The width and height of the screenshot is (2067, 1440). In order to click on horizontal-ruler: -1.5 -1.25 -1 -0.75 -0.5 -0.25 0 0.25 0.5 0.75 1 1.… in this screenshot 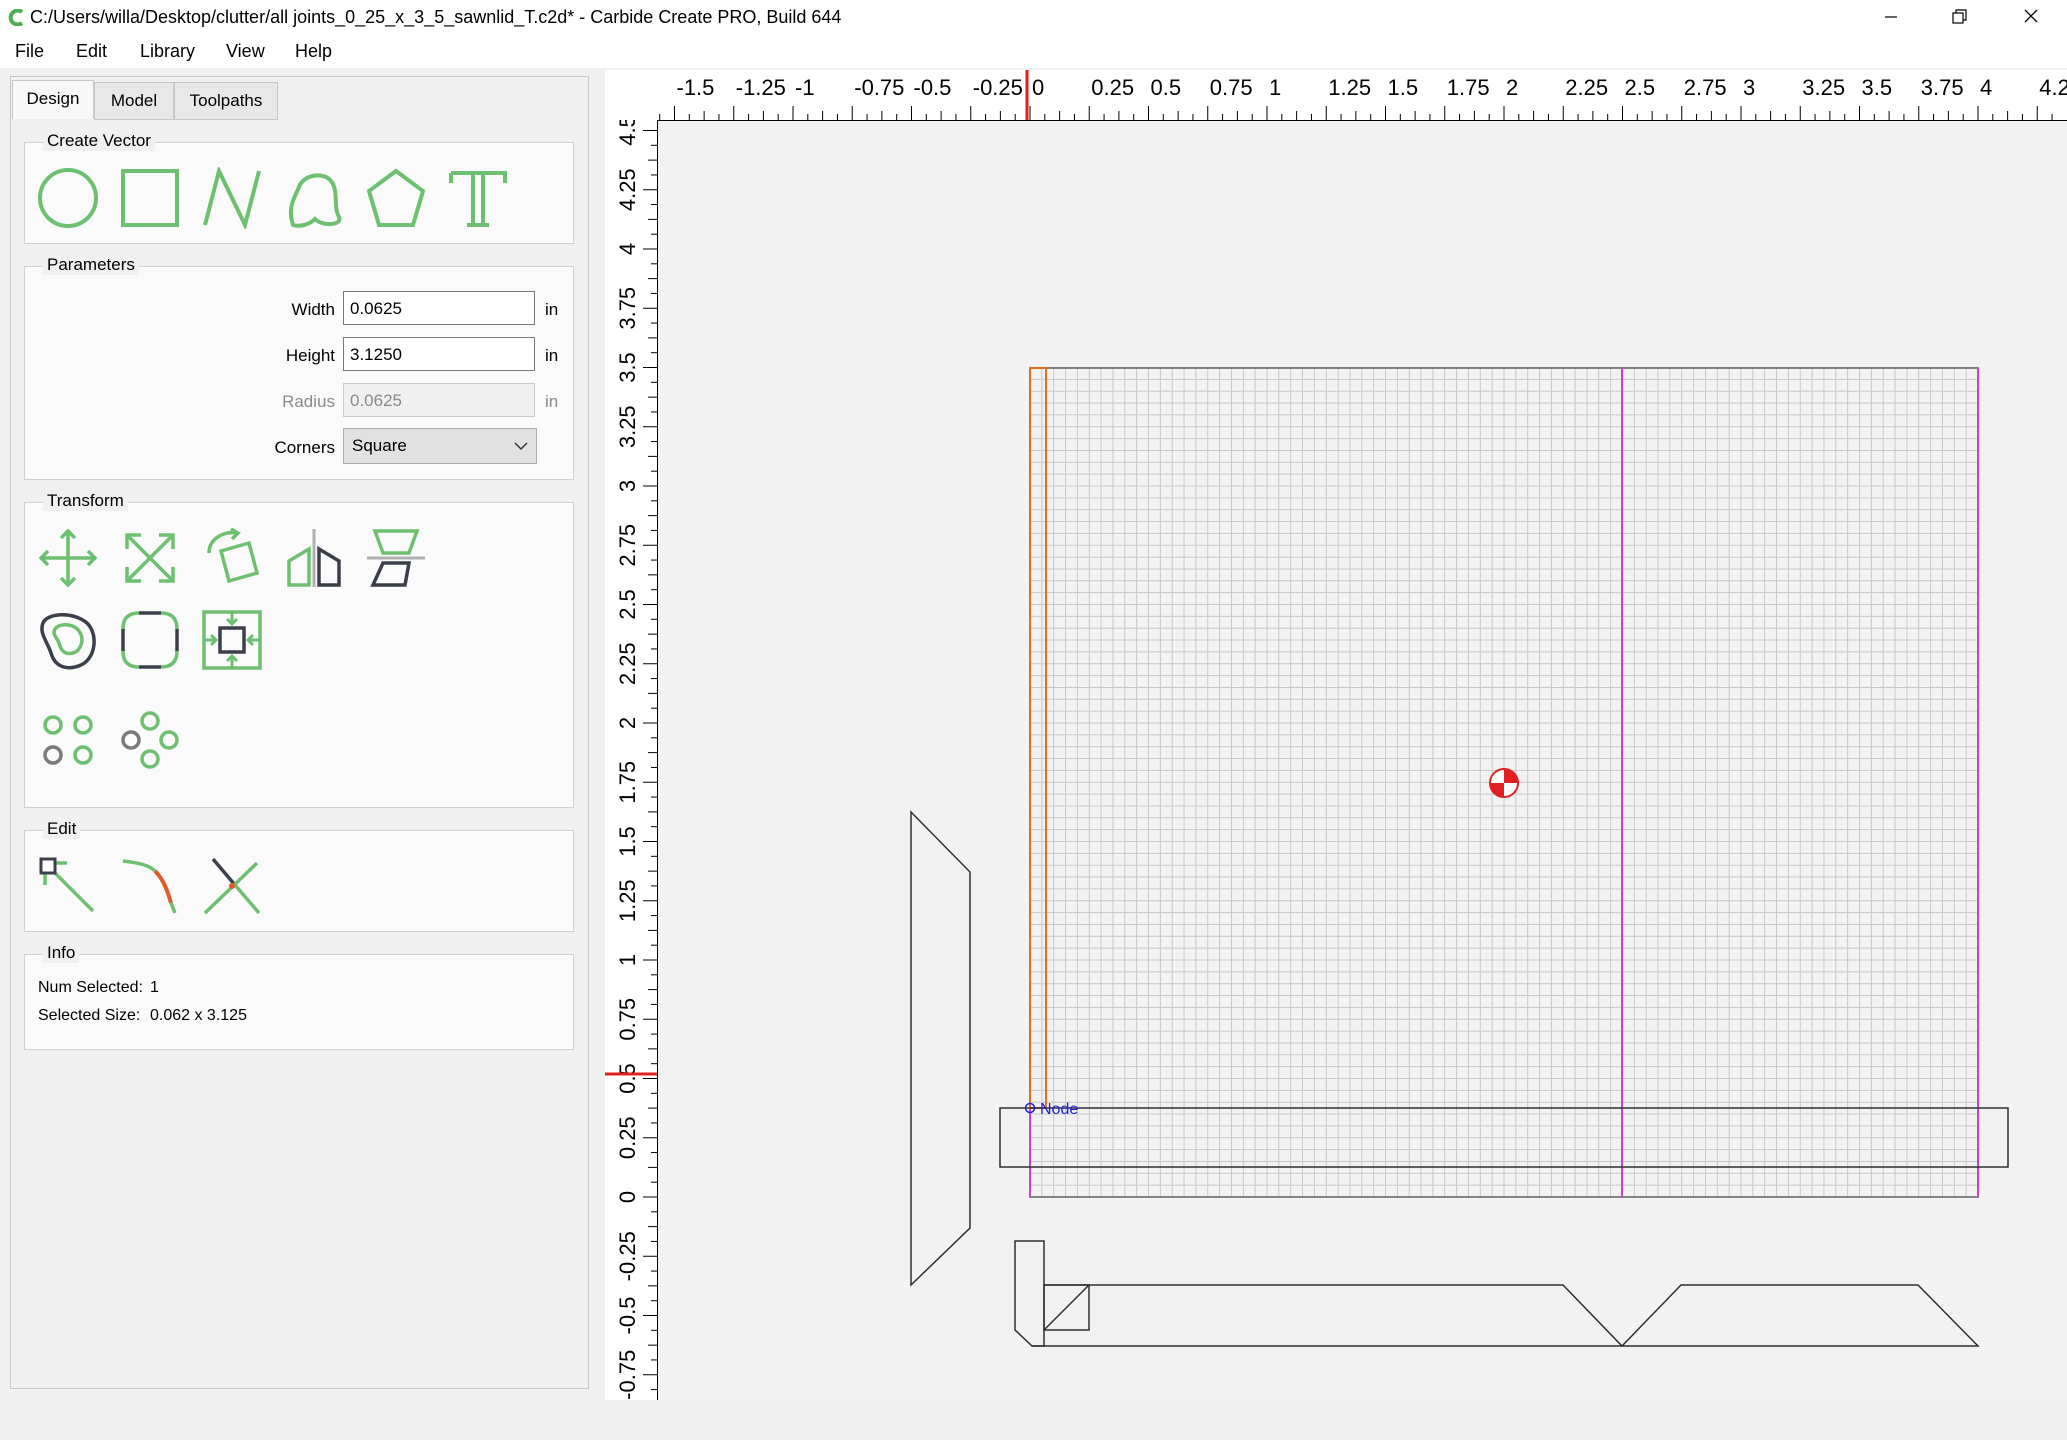, I will do `click(1336, 95)`.